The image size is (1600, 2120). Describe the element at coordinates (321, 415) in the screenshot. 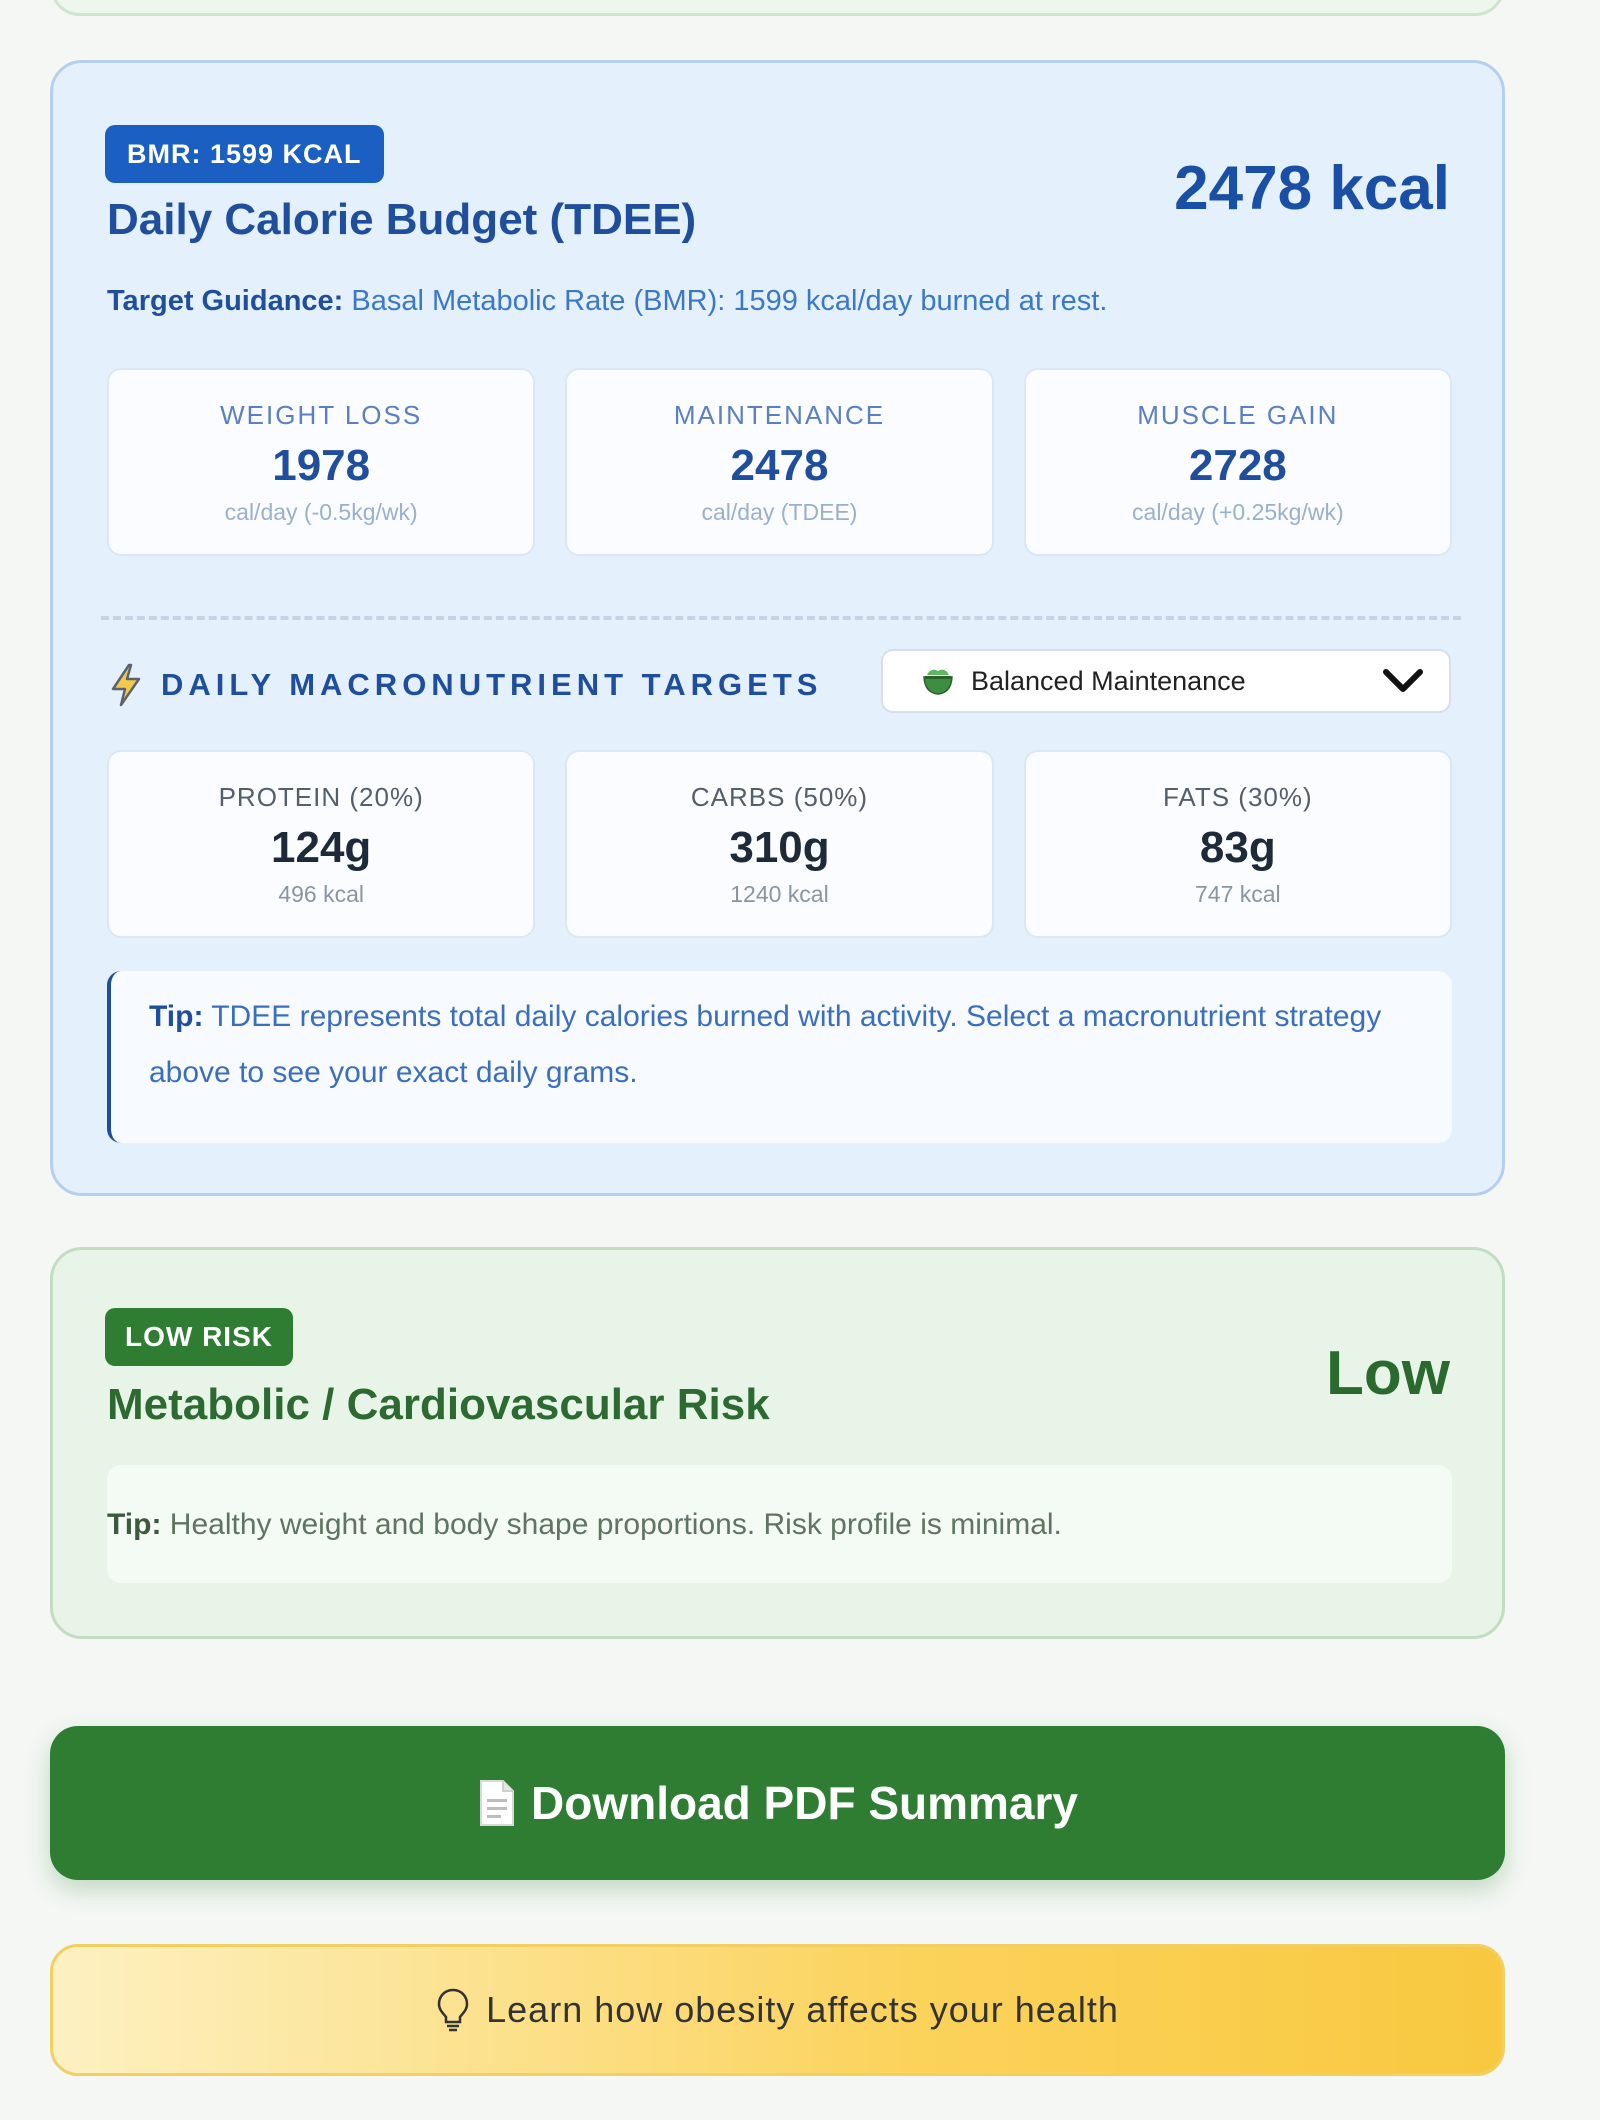

I see `goal-label: WEIGHT LOSS` at that location.